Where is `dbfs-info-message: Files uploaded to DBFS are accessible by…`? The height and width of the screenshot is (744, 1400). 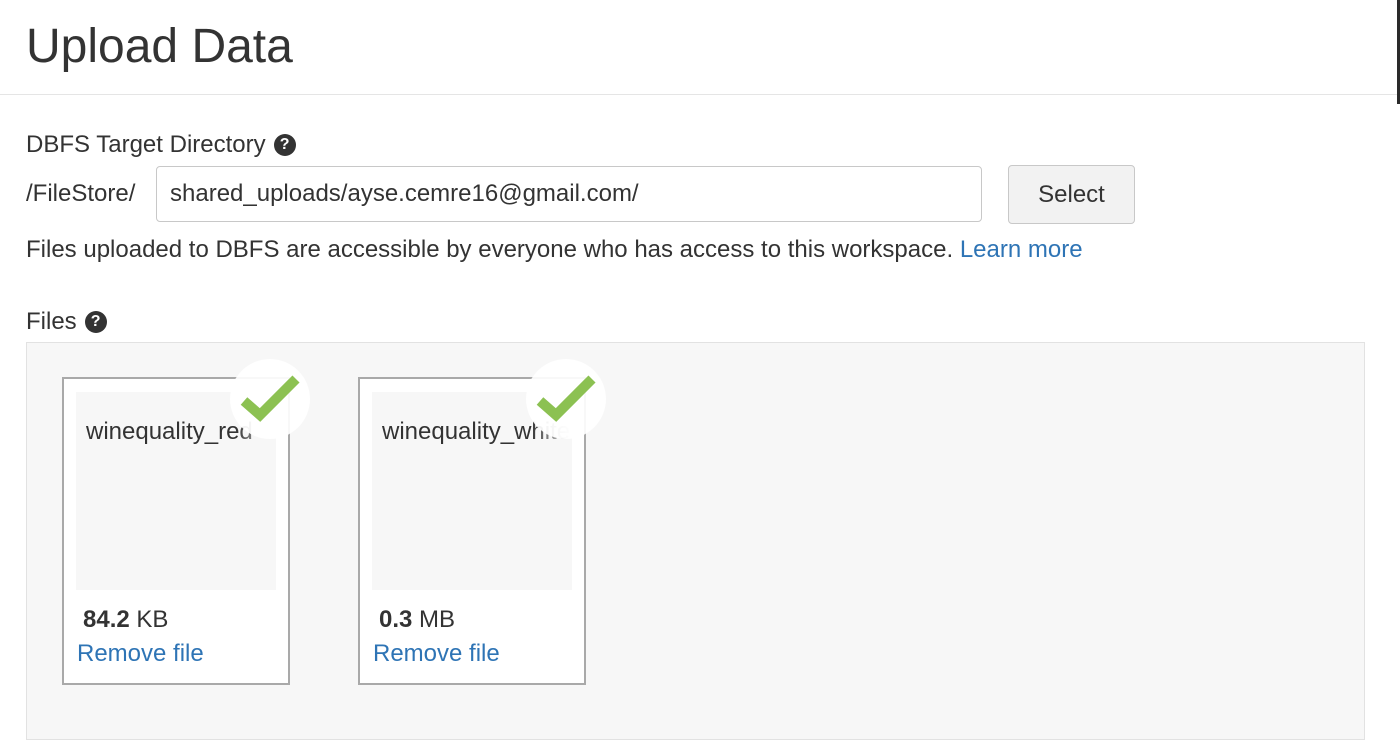
dbfs-info-message: Files uploaded to DBFS are accessible by… is located at coordinates (490, 249).